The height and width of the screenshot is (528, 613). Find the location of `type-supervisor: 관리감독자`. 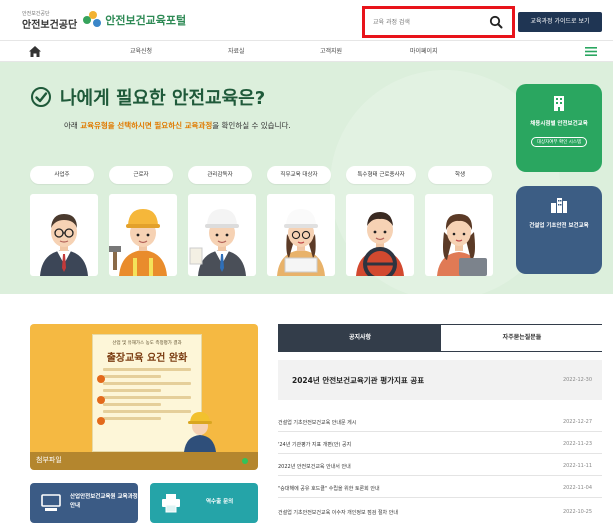

type-supervisor: 관리감독자 is located at coordinates (220, 175).